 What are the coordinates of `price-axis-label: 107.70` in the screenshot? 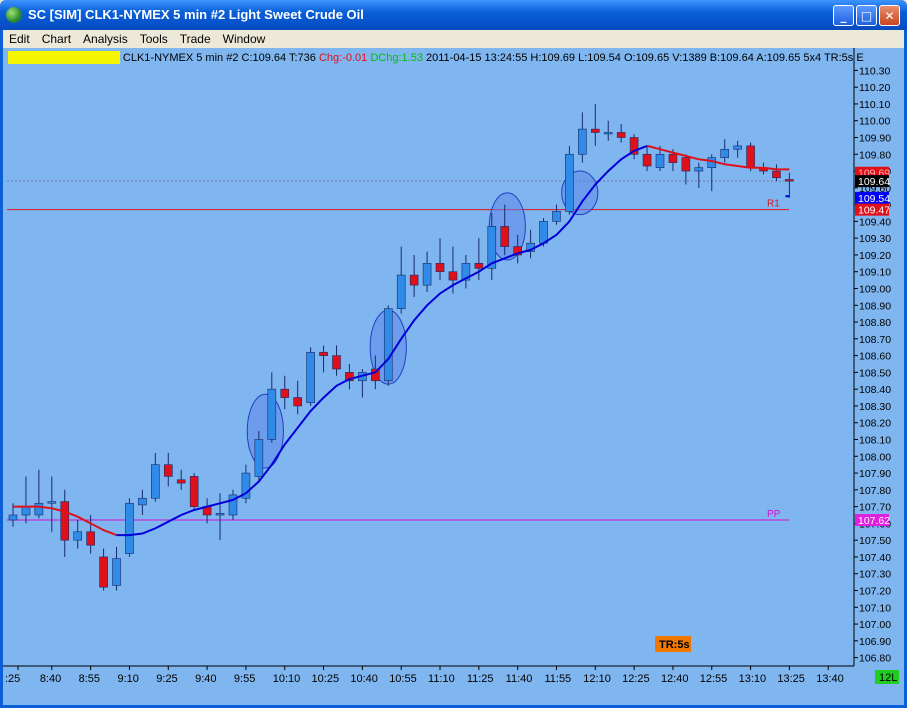 It's located at (875, 508).